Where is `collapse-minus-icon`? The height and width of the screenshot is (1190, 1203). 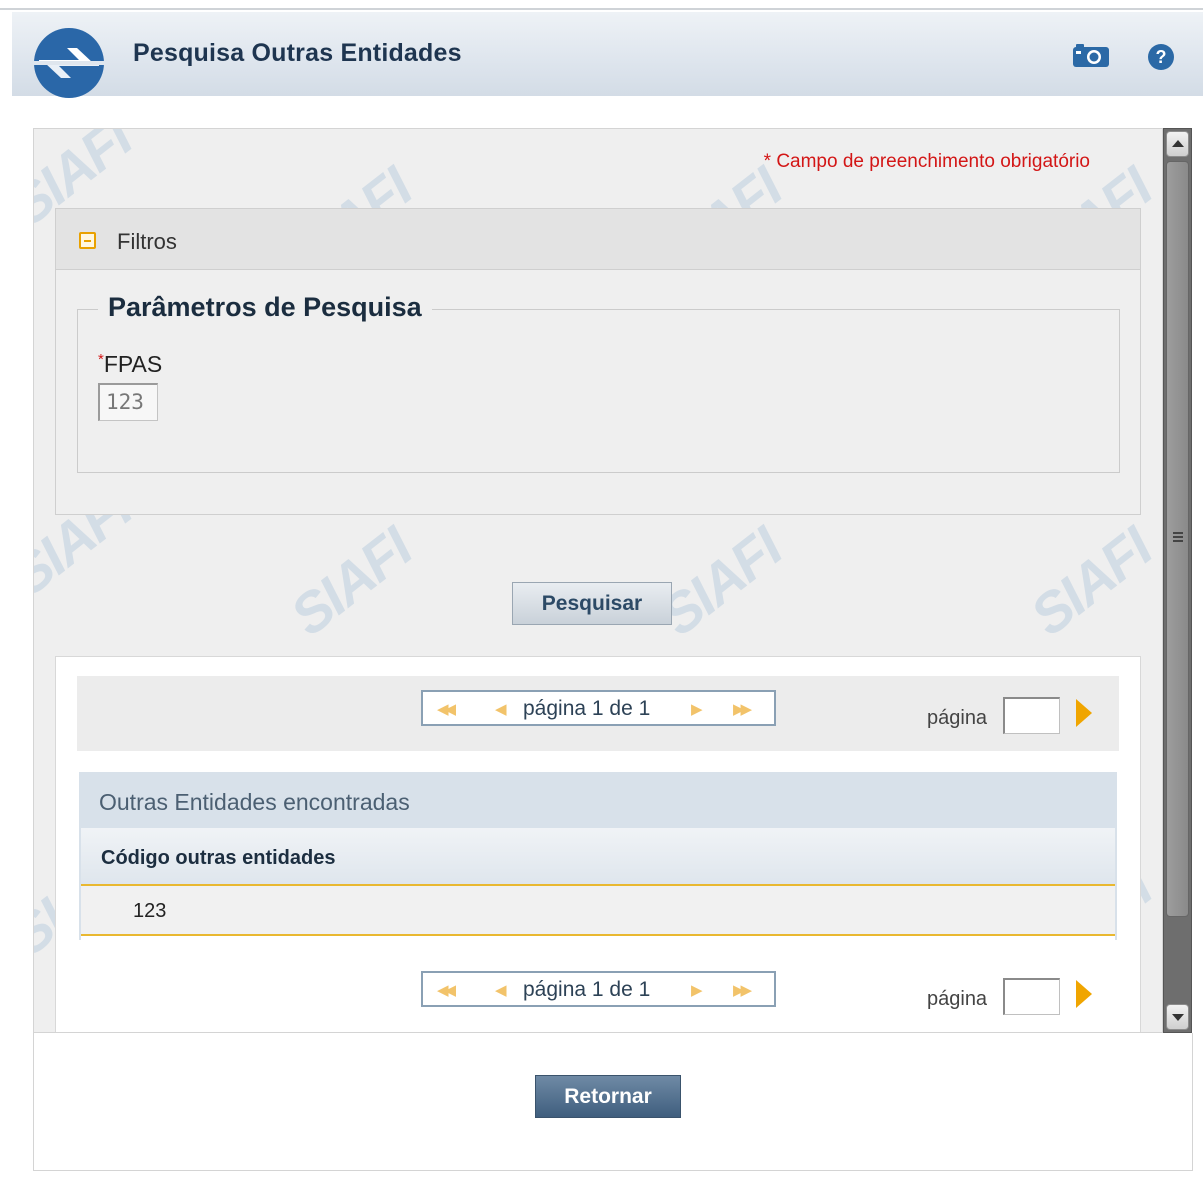
collapse-minus-icon is located at coordinates (87, 240).